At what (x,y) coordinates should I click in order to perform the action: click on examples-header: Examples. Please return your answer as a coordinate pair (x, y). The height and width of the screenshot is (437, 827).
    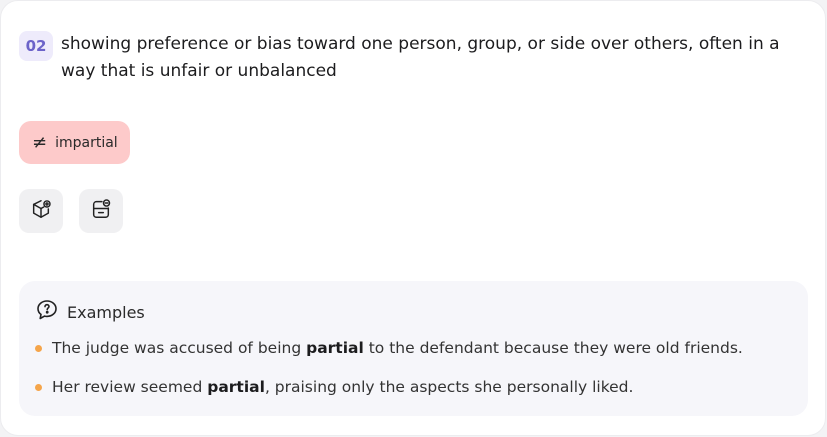
    Looking at the image, I should click on (90, 312).